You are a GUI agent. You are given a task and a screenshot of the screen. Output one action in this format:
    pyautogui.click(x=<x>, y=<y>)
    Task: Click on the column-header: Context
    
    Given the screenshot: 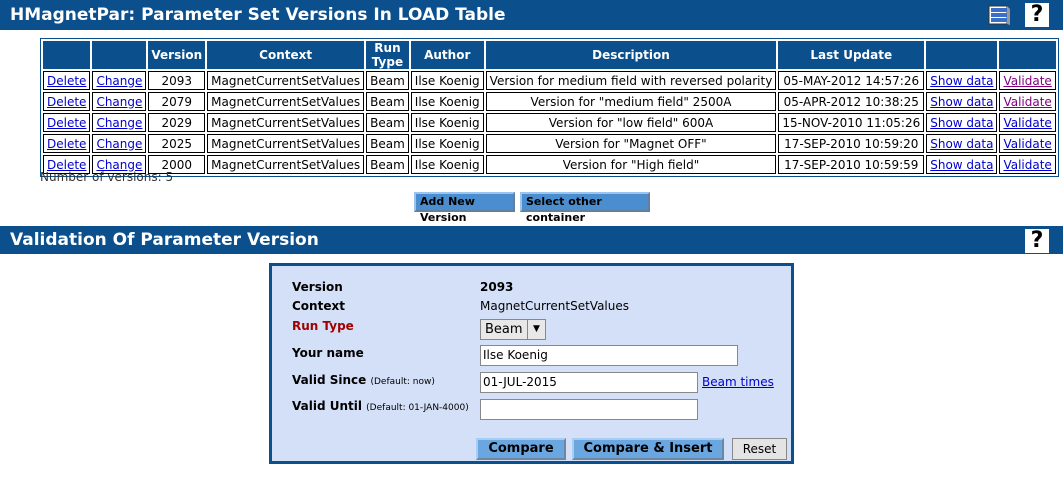 What is the action you would take?
    pyautogui.click(x=286, y=55)
    